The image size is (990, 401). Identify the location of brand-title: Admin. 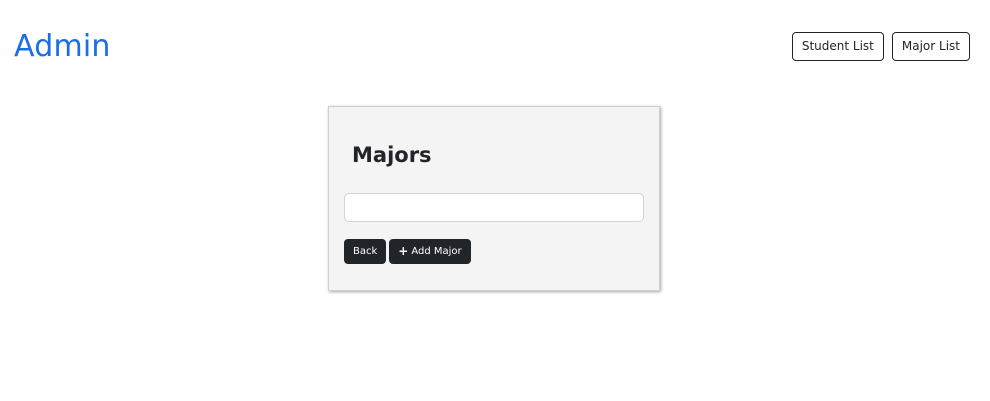
(62, 47).